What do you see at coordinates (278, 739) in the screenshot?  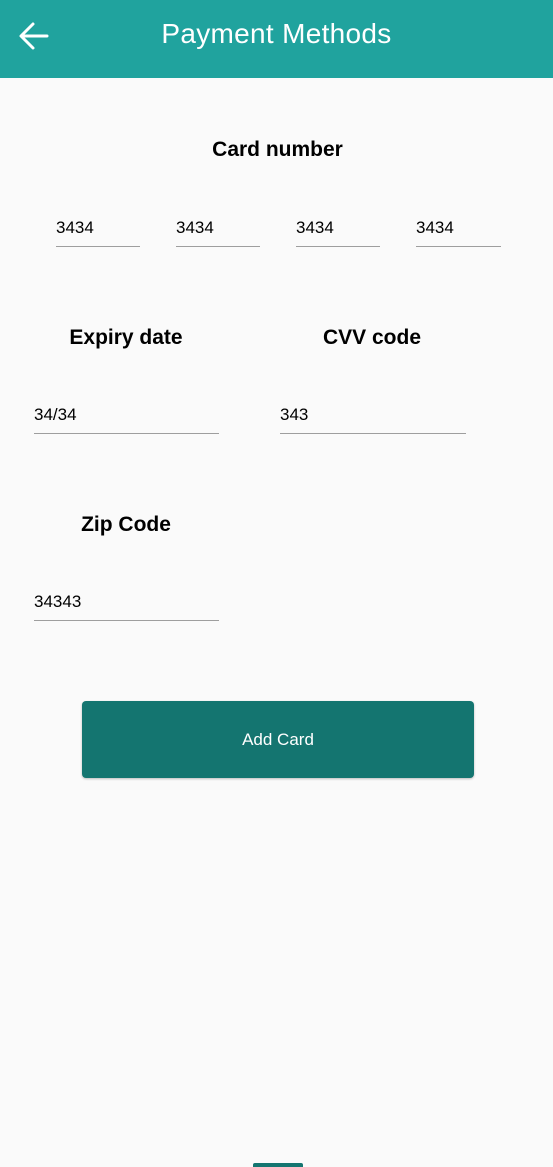 I see `add-card-button: Add Card` at bounding box center [278, 739].